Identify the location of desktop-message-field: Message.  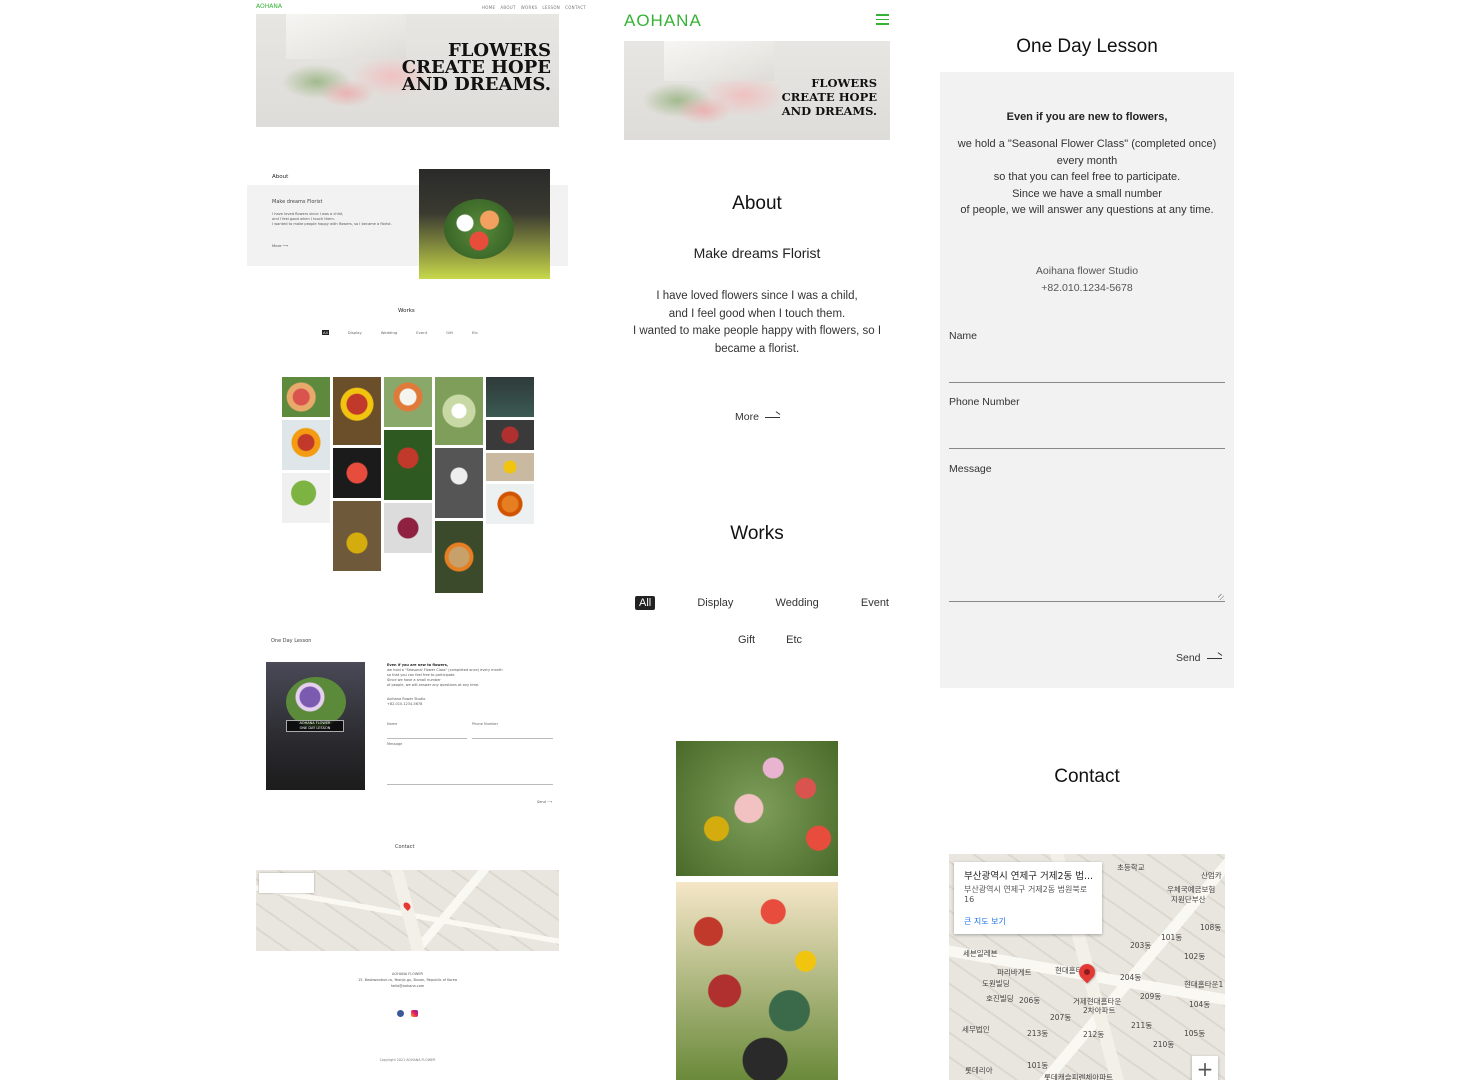
(470, 763).